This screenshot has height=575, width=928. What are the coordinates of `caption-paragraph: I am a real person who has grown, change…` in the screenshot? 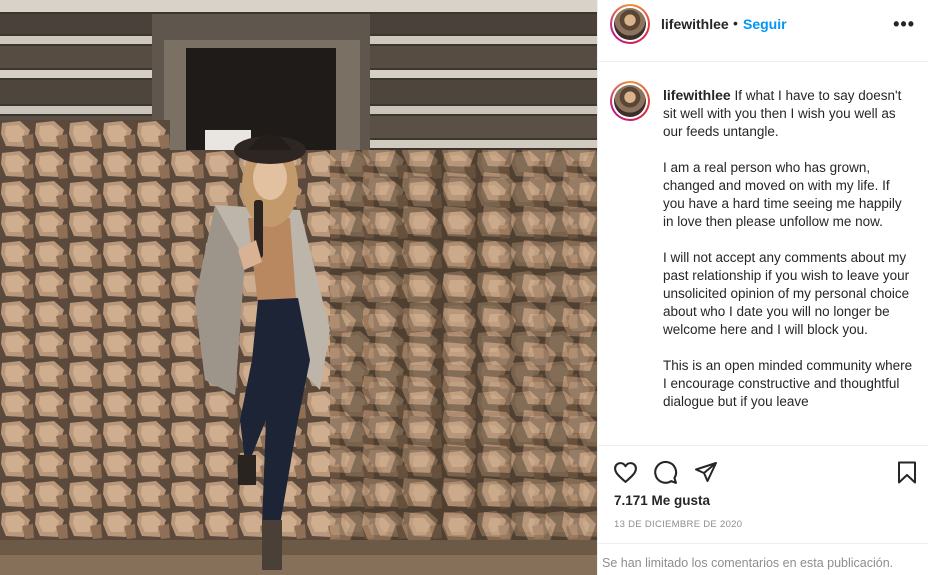 It's located at (782, 194).